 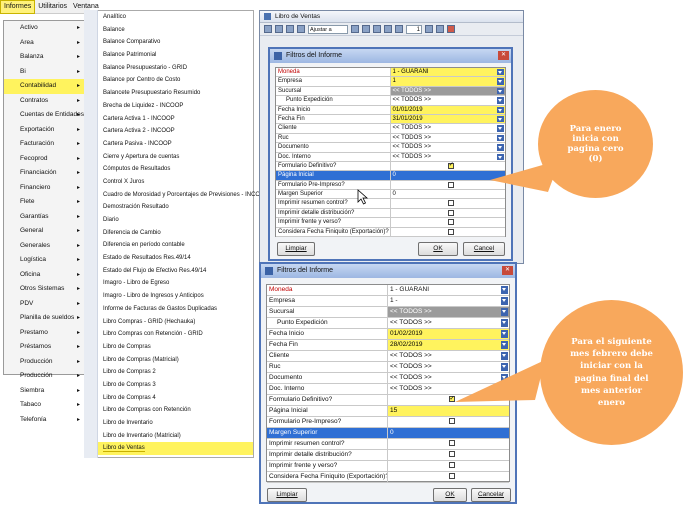 What do you see at coordinates (355, 29) in the screenshot?
I see `zoom-in-icon` at bounding box center [355, 29].